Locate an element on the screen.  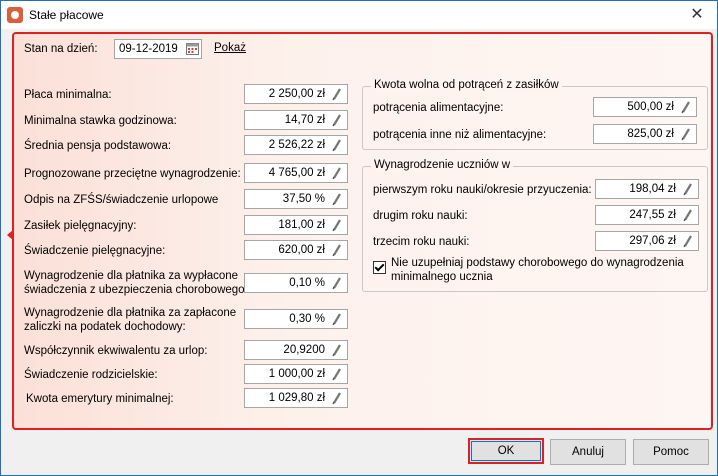
field-value: 2 250,00 zł is located at coordinates (296, 94).